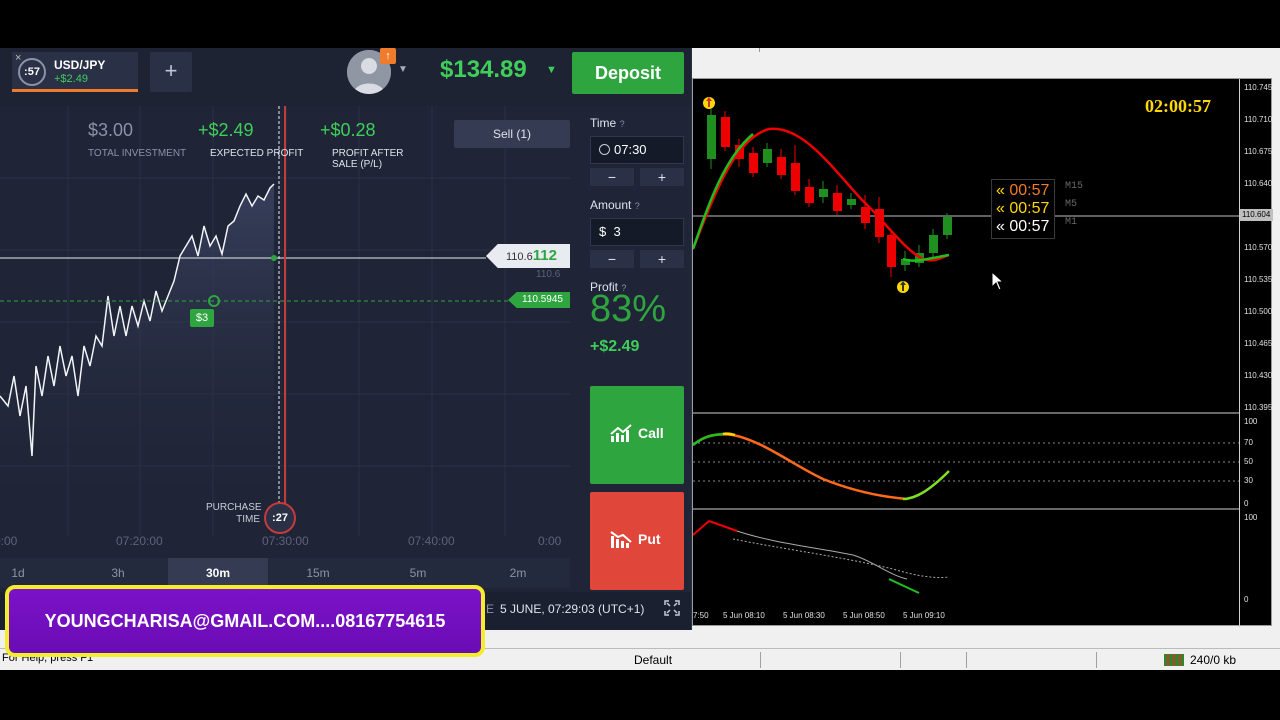  Describe the element at coordinates (924, 615) in the screenshot. I see `time-tick: 5 Jun 09:10` at that location.